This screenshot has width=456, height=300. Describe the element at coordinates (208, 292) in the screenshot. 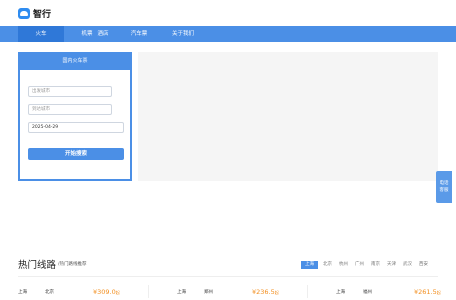

I see `route-to: 郑州` at that location.